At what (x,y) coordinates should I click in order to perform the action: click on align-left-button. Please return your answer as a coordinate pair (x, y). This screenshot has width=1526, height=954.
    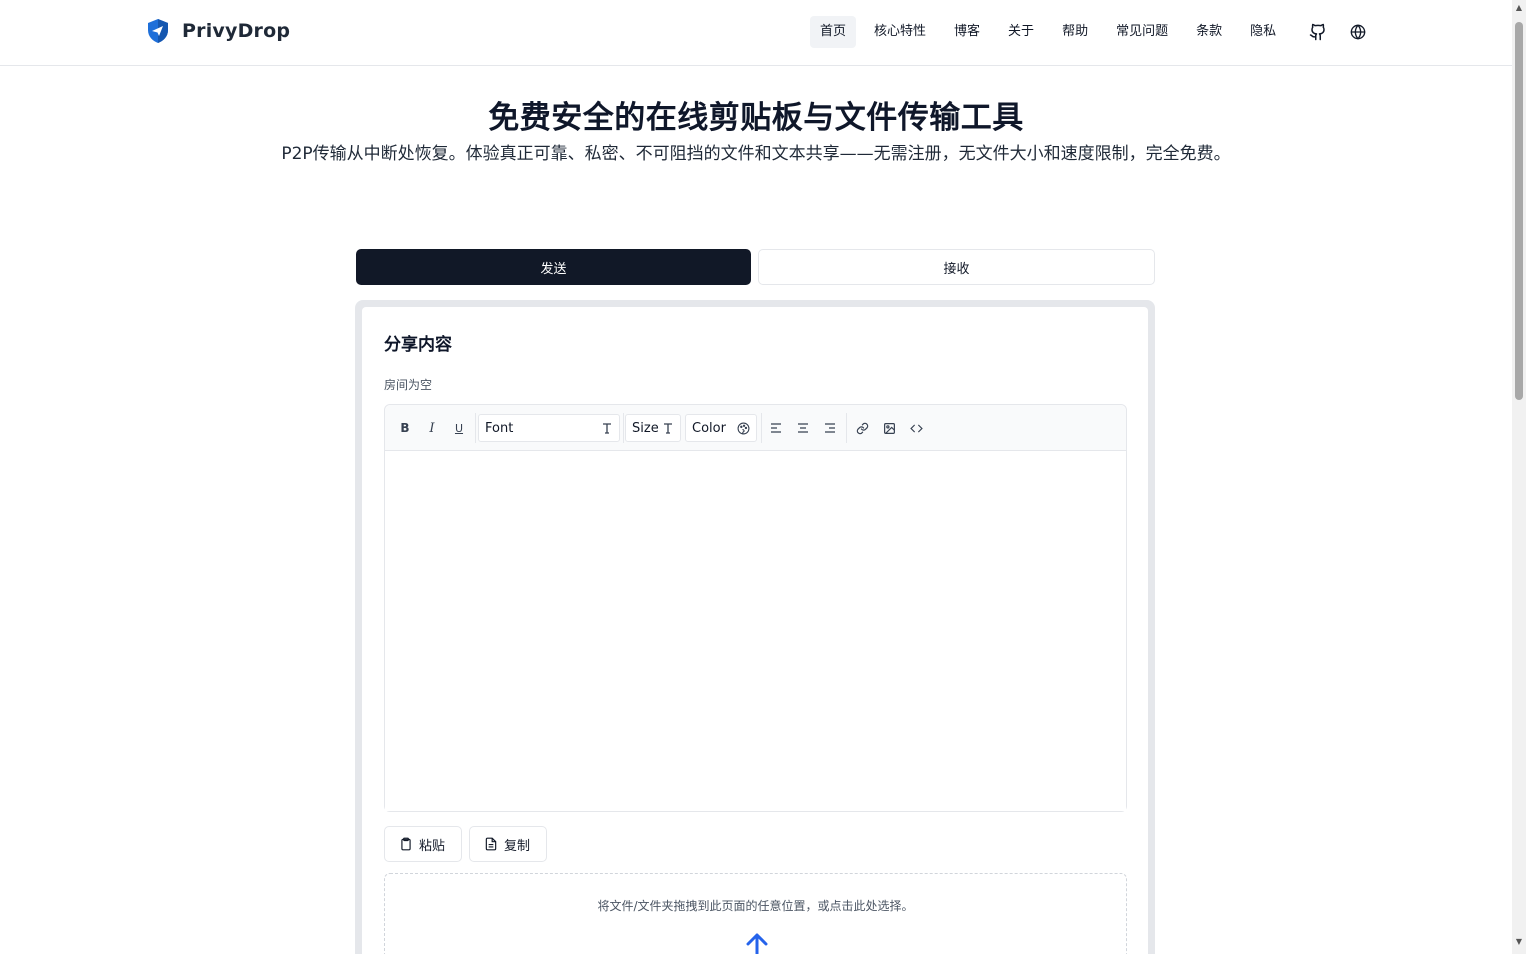
    Looking at the image, I should click on (776, 428).